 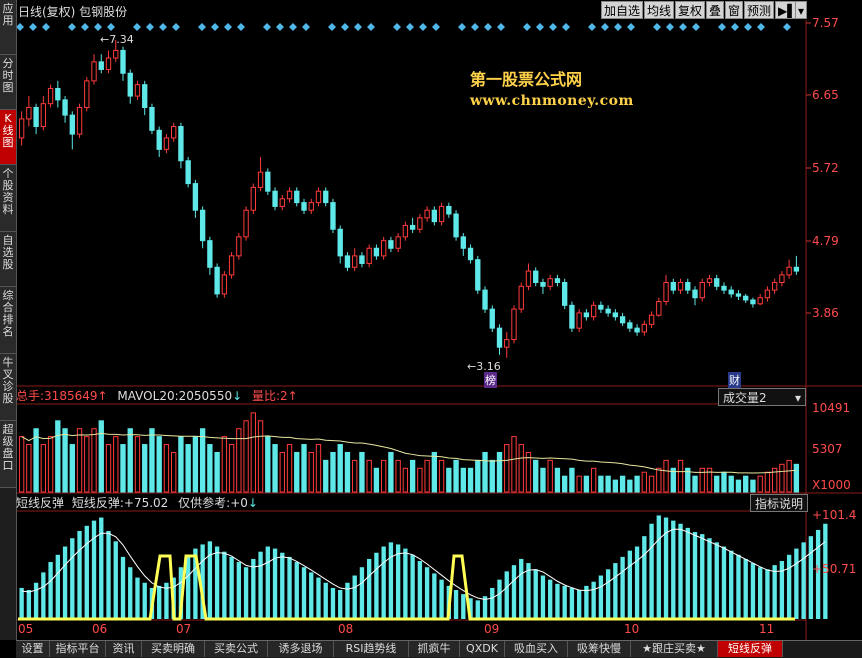 What do you see at coordinates (536, 649) in the screenshot?
I see `tab-vampire-buy: 吸血买入` at bounding box center [536, 649].